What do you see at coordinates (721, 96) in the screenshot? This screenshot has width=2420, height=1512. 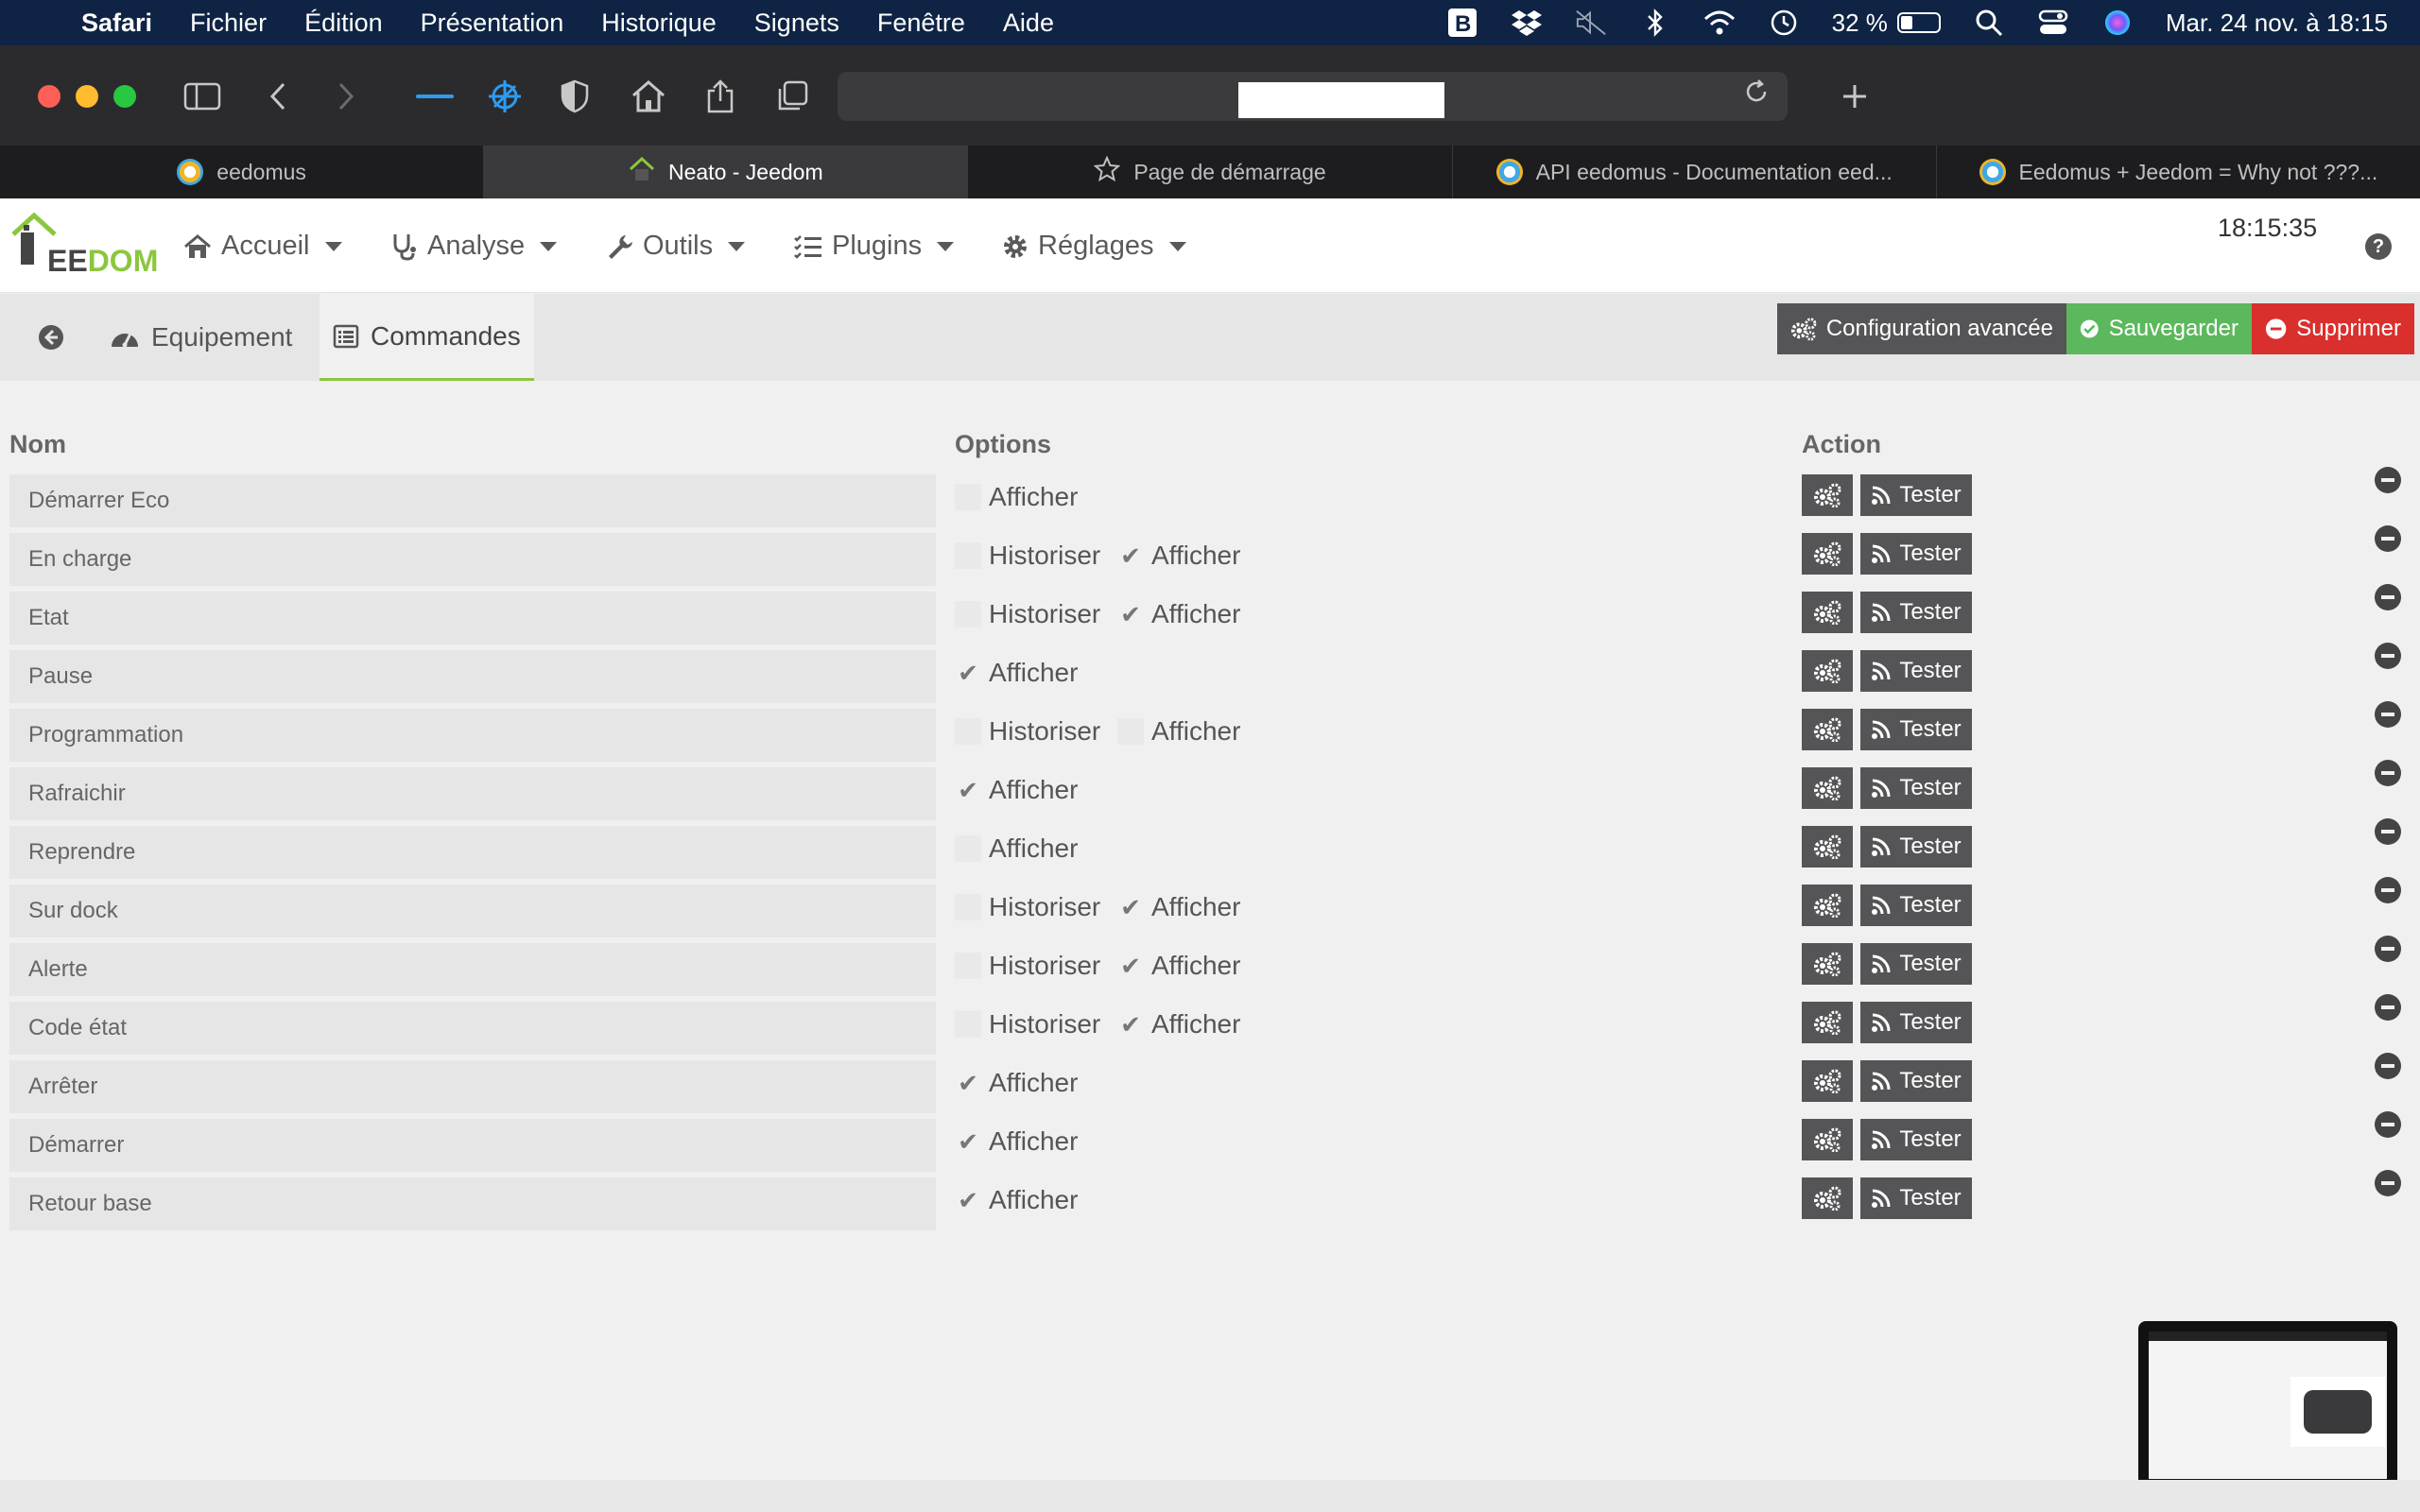 I see `share-icon` at bounding box center [721, 96].